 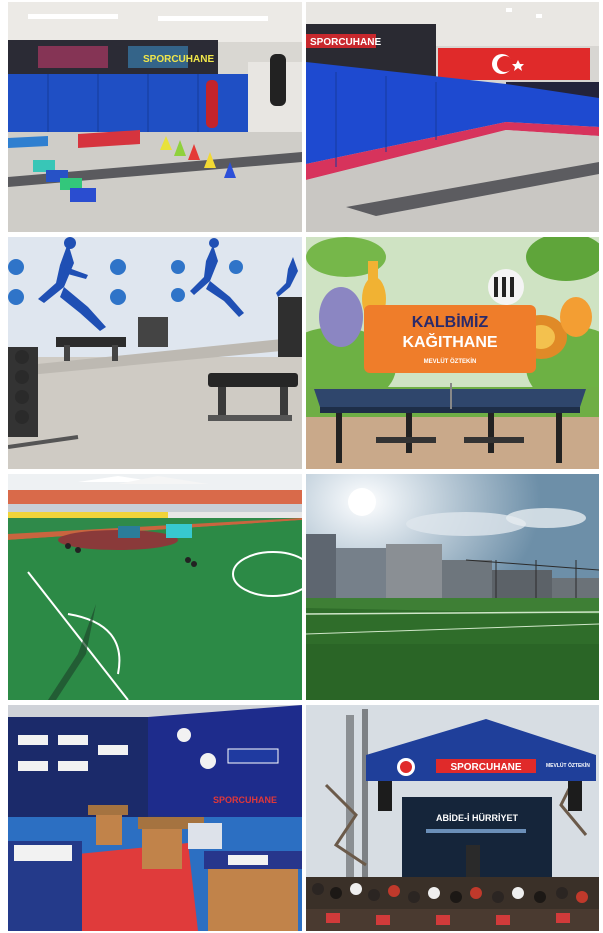 I want to click on gallery-photo-indoor-gym: SPORCUHANE, so click(x=155, y=117).